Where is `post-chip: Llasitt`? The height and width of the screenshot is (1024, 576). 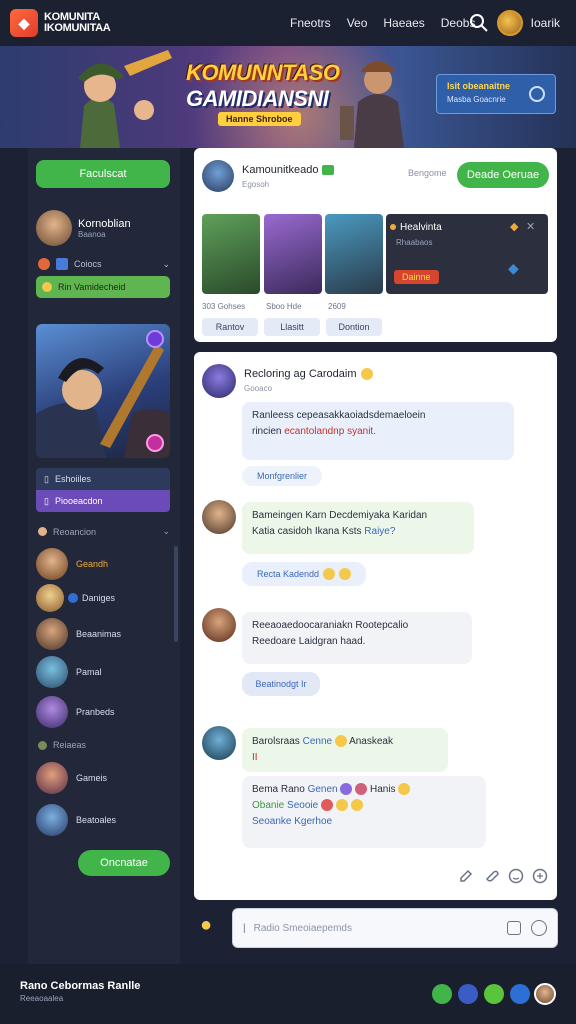
post-chip: Llasitt is located at coordinates (292, 327).